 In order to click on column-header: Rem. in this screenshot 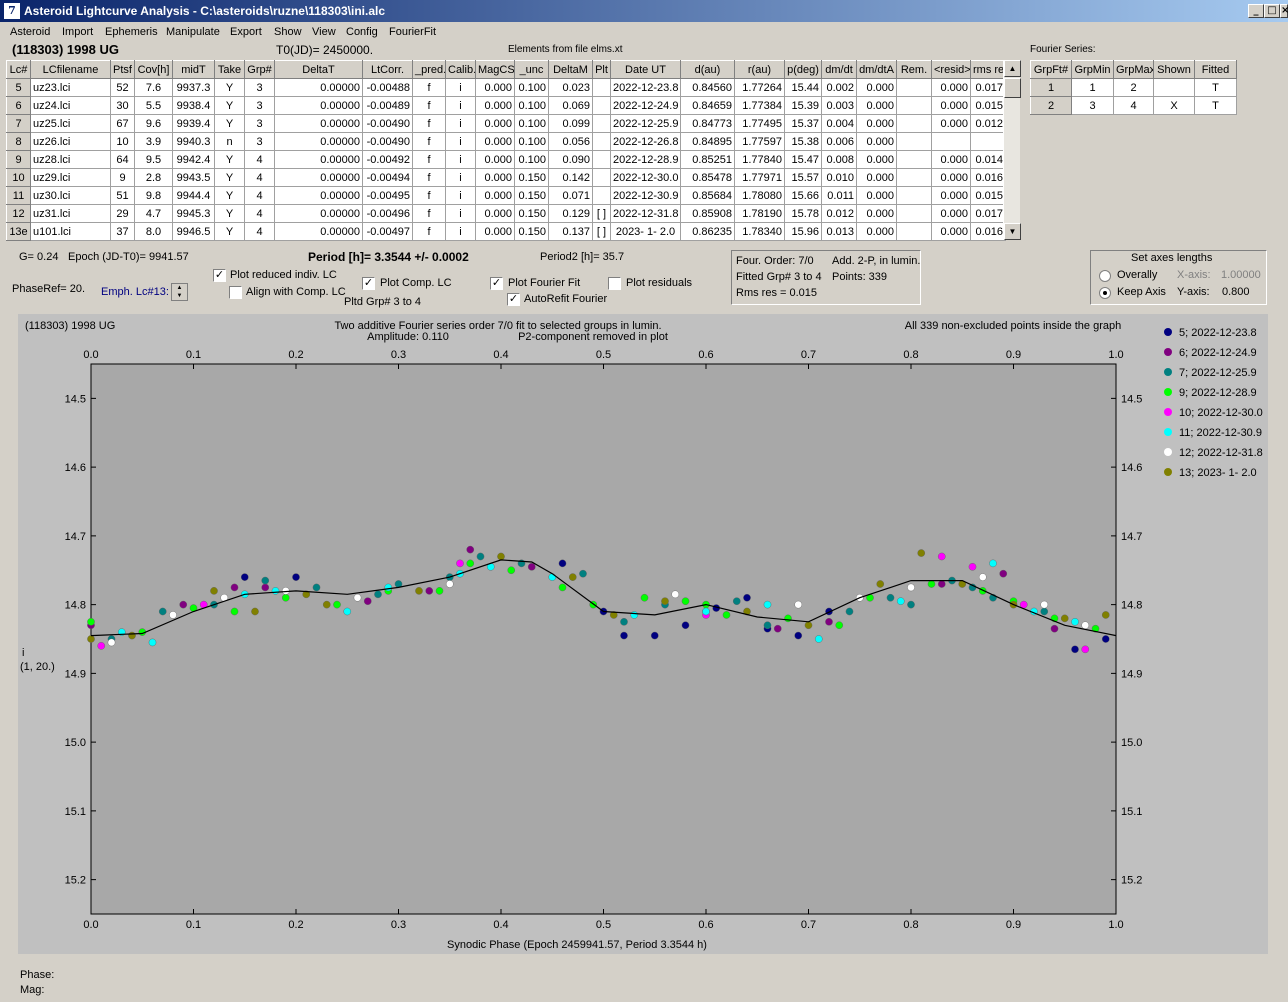, I will do `click(914, 69)`.